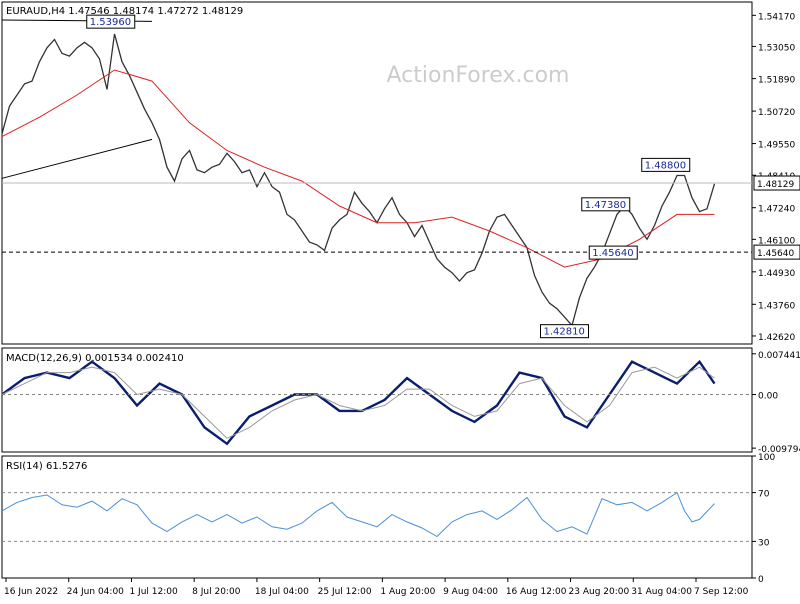  What do you see at coordinates (282, 592) in the screenshot?
I see `x-tick-label: 18 Jul 04:00` at bounding box center [282, 592].